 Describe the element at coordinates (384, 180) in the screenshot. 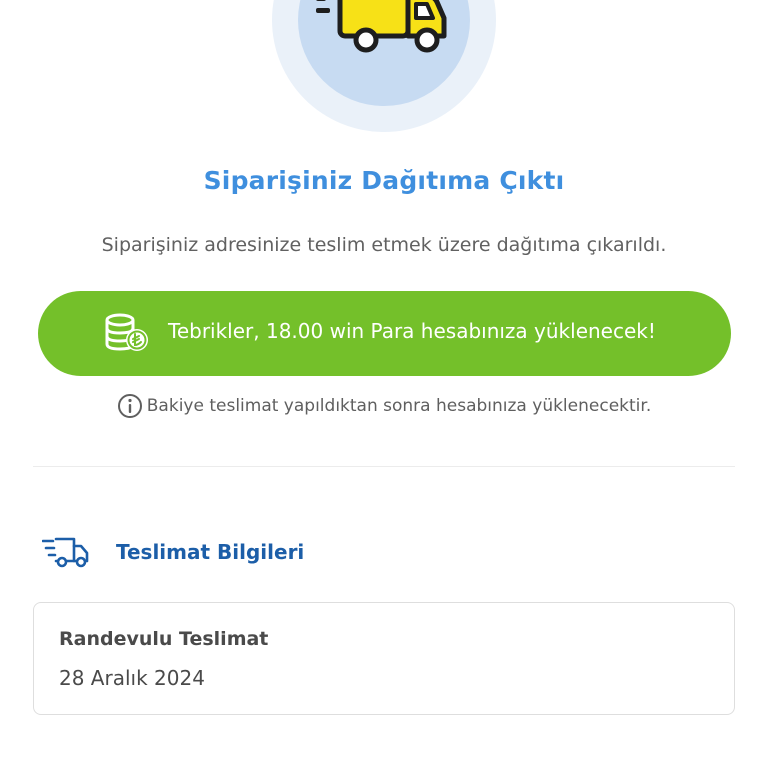

I see `status-title: Siparişiniz Dağıtıma Çıktı` at that location.